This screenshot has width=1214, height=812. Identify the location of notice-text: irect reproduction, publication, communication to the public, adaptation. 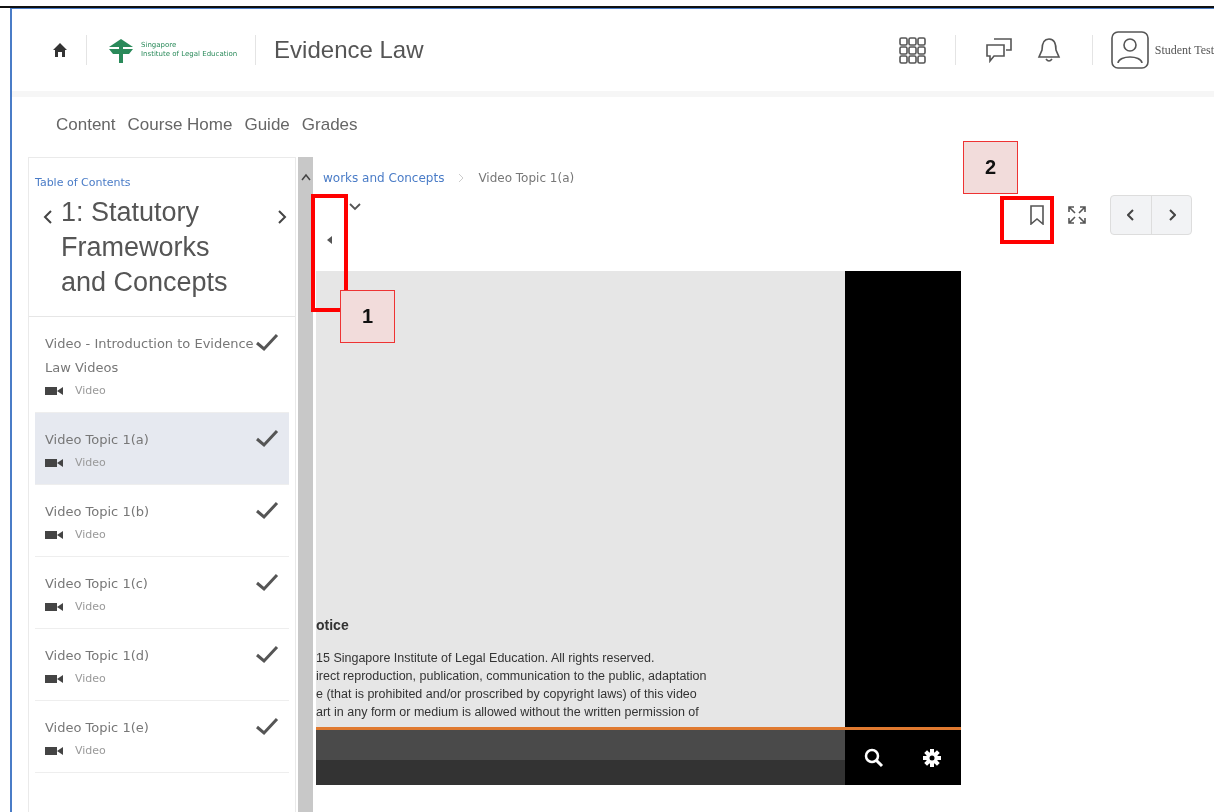
(512, 676).